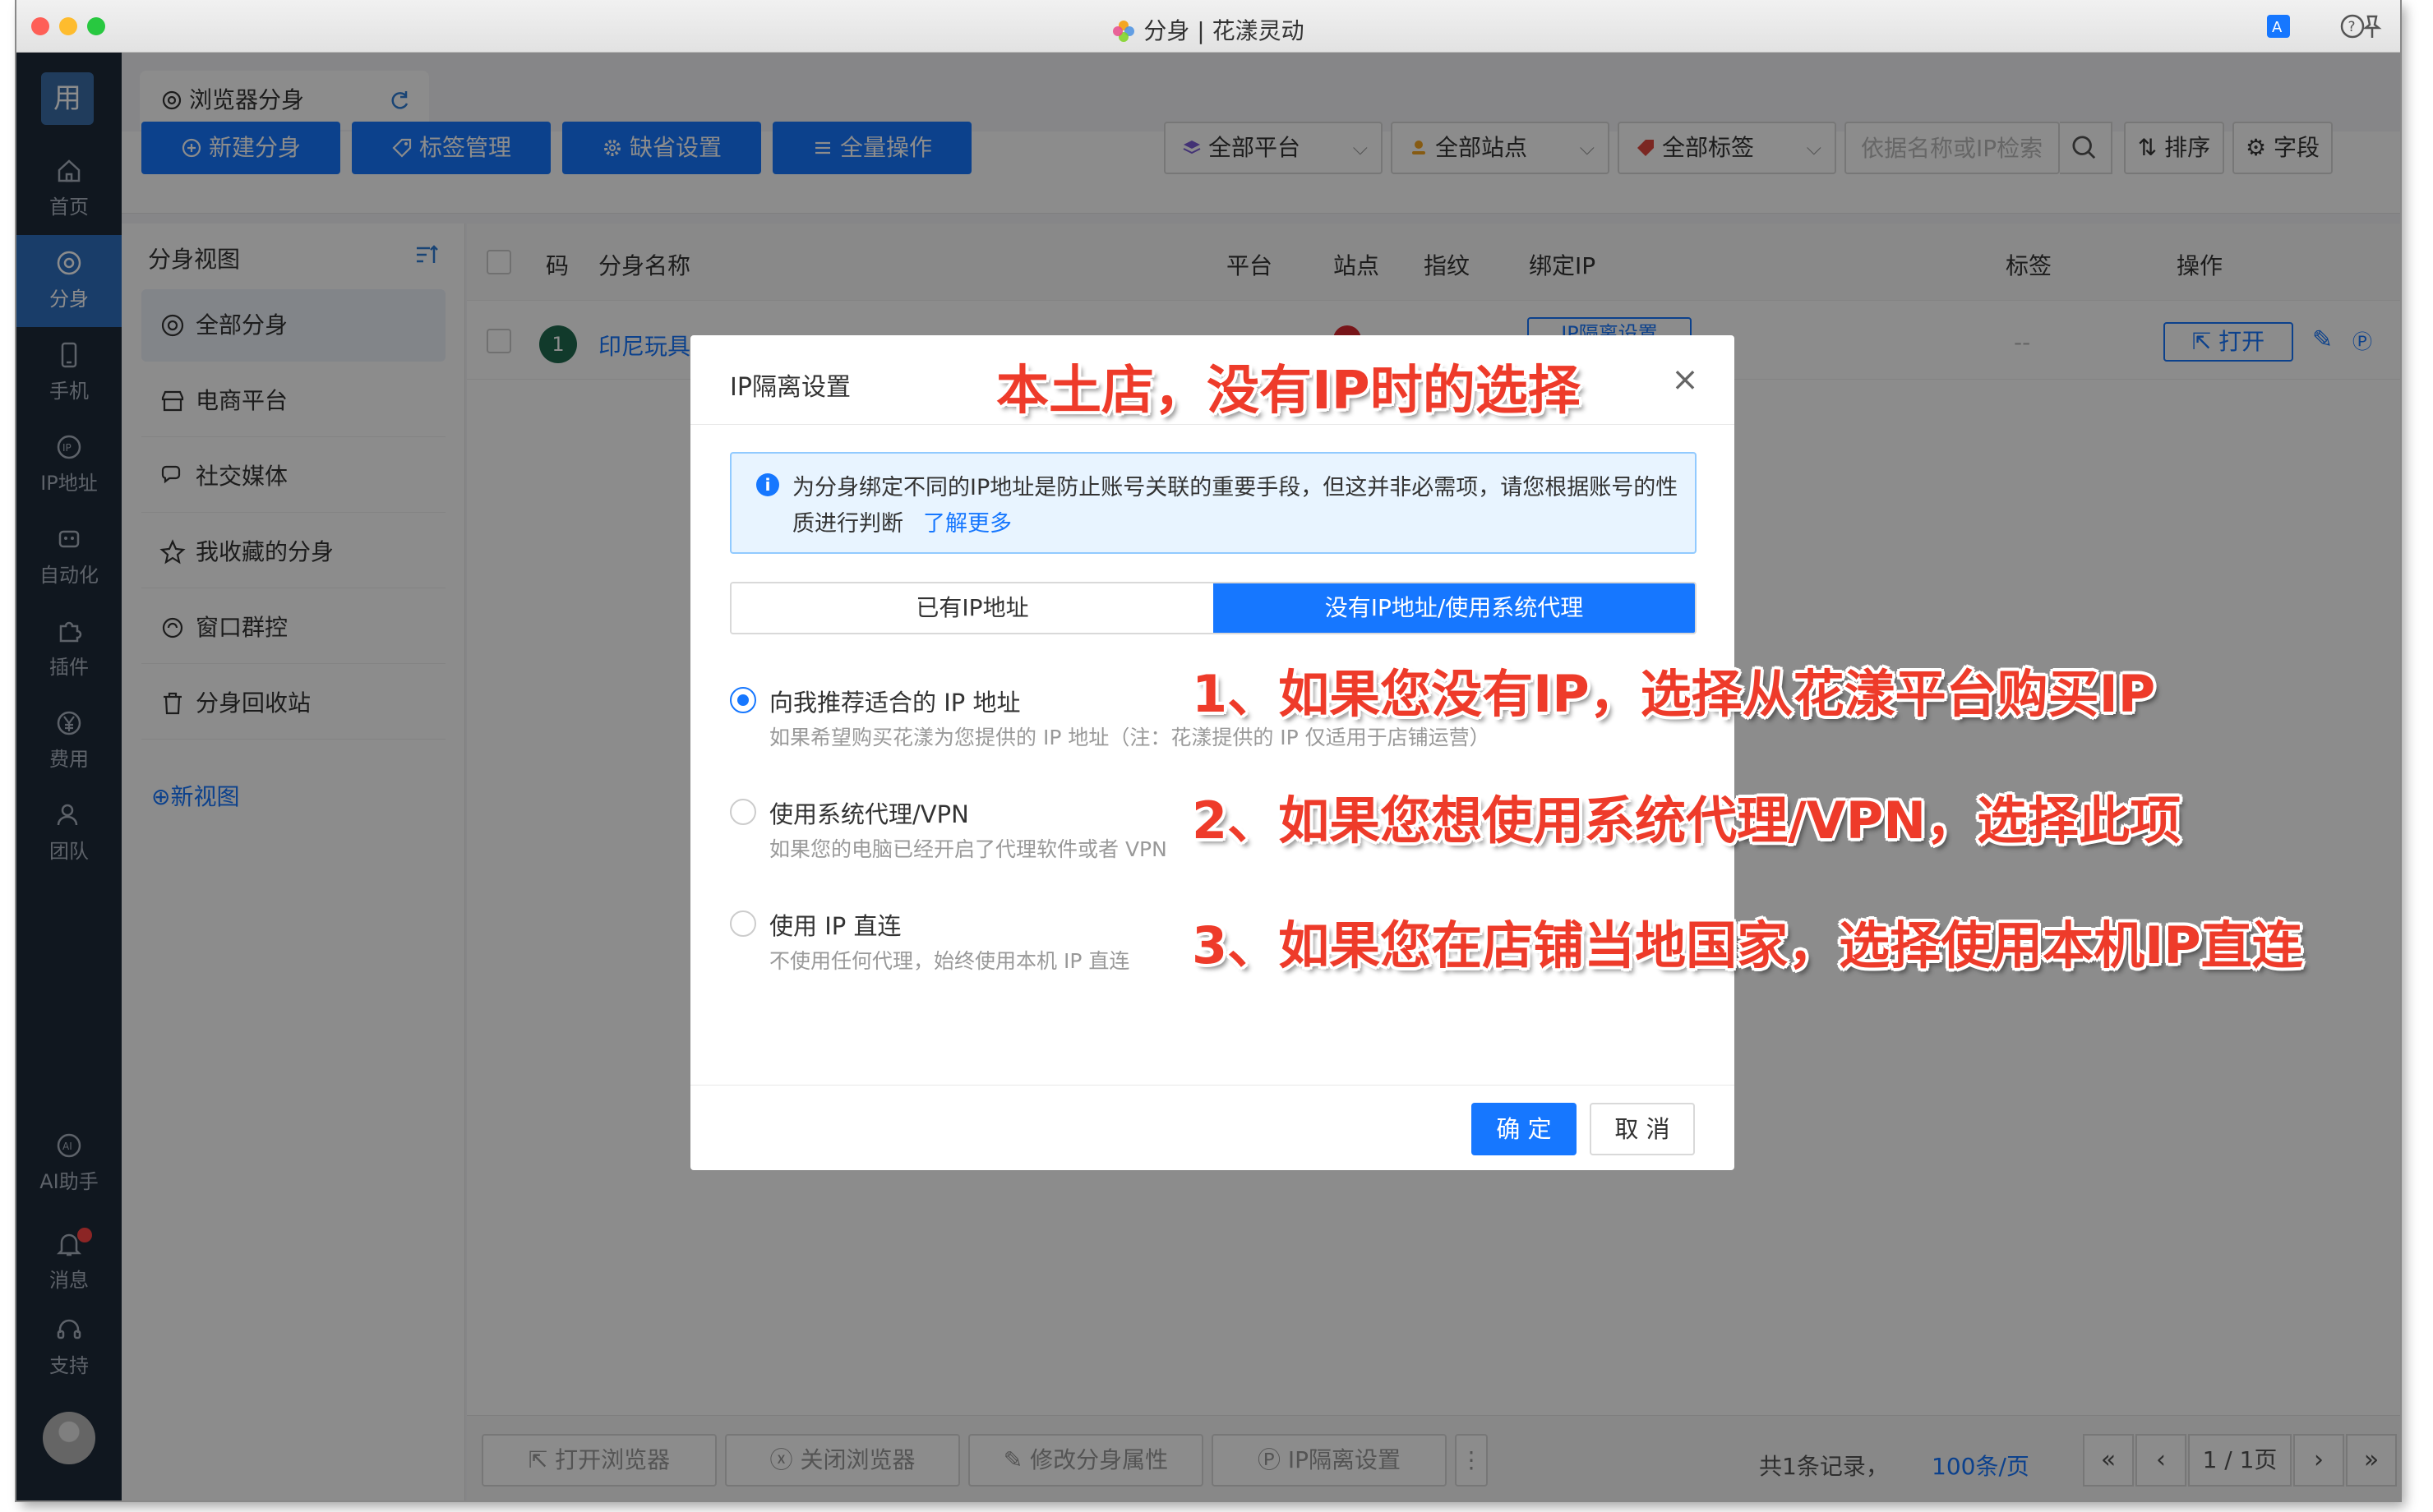 This screenshot has width=2433, height=1512. Describe the element at coordinates (968, 849) in the screenshot. I see `option-description: 如果您的电脑已经开启了代理软件或者 VPN` at that location.